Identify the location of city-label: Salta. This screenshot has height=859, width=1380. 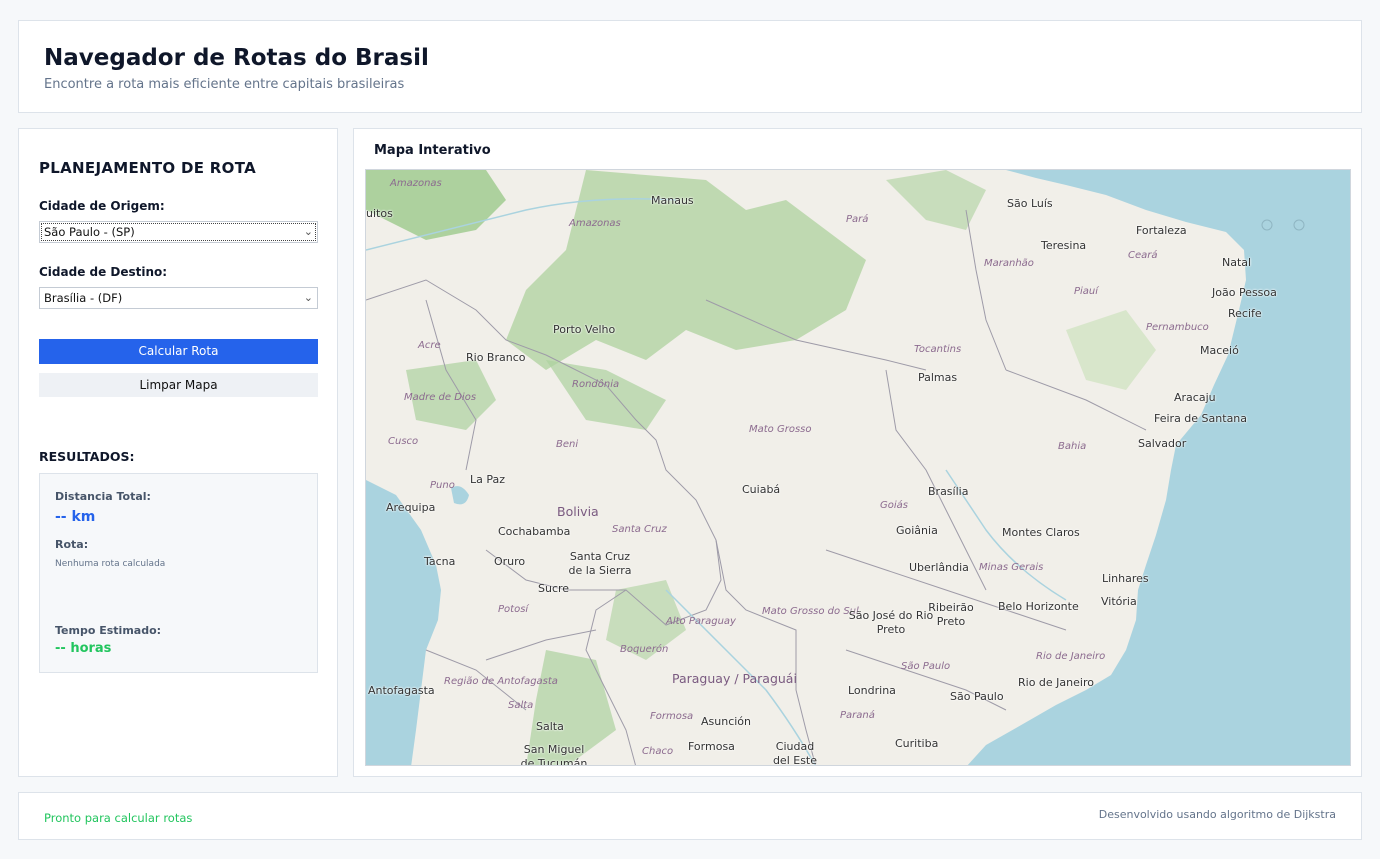
(550, 726).